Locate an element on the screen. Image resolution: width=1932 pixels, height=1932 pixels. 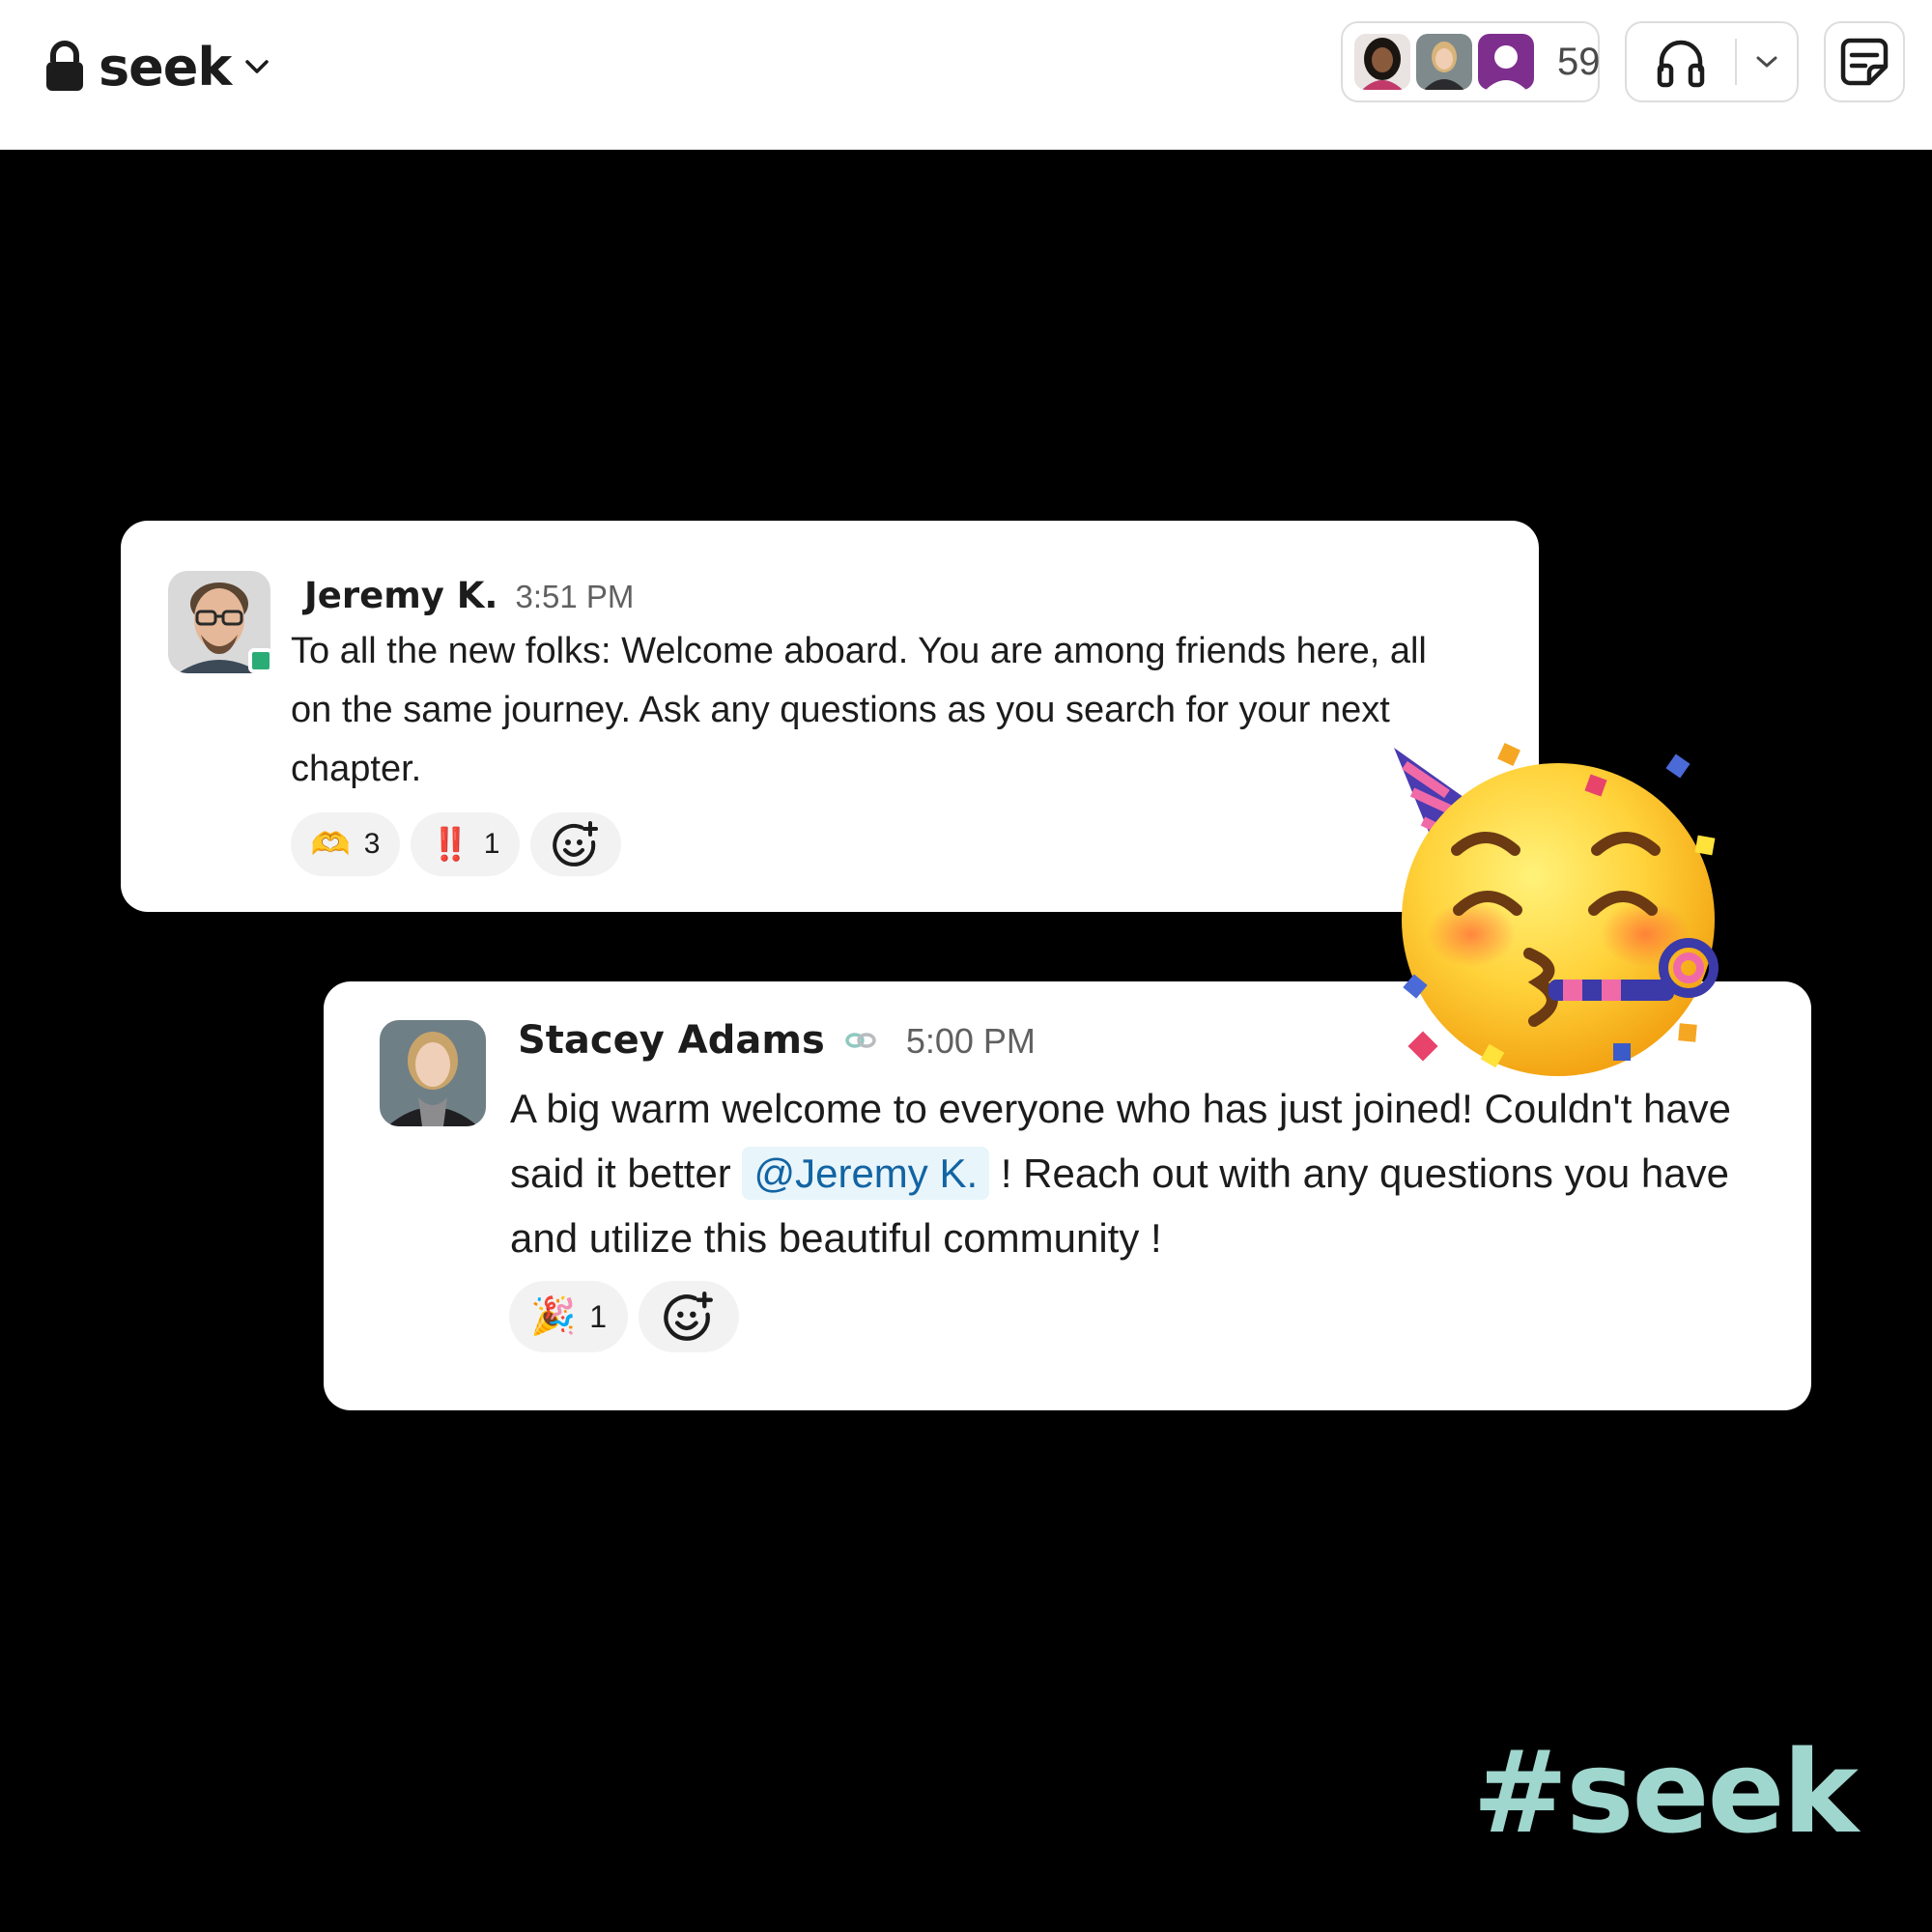
double-exclamation-icon: ‼️ is located at coordinates (450, 843).